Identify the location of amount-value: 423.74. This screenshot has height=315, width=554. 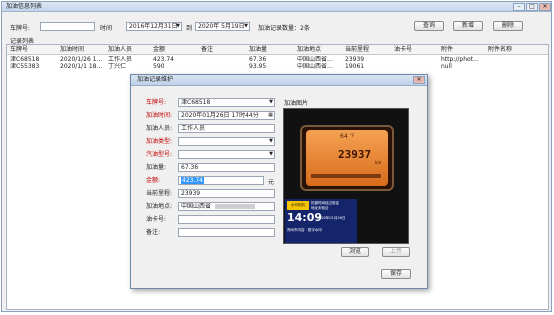
(192, 180).